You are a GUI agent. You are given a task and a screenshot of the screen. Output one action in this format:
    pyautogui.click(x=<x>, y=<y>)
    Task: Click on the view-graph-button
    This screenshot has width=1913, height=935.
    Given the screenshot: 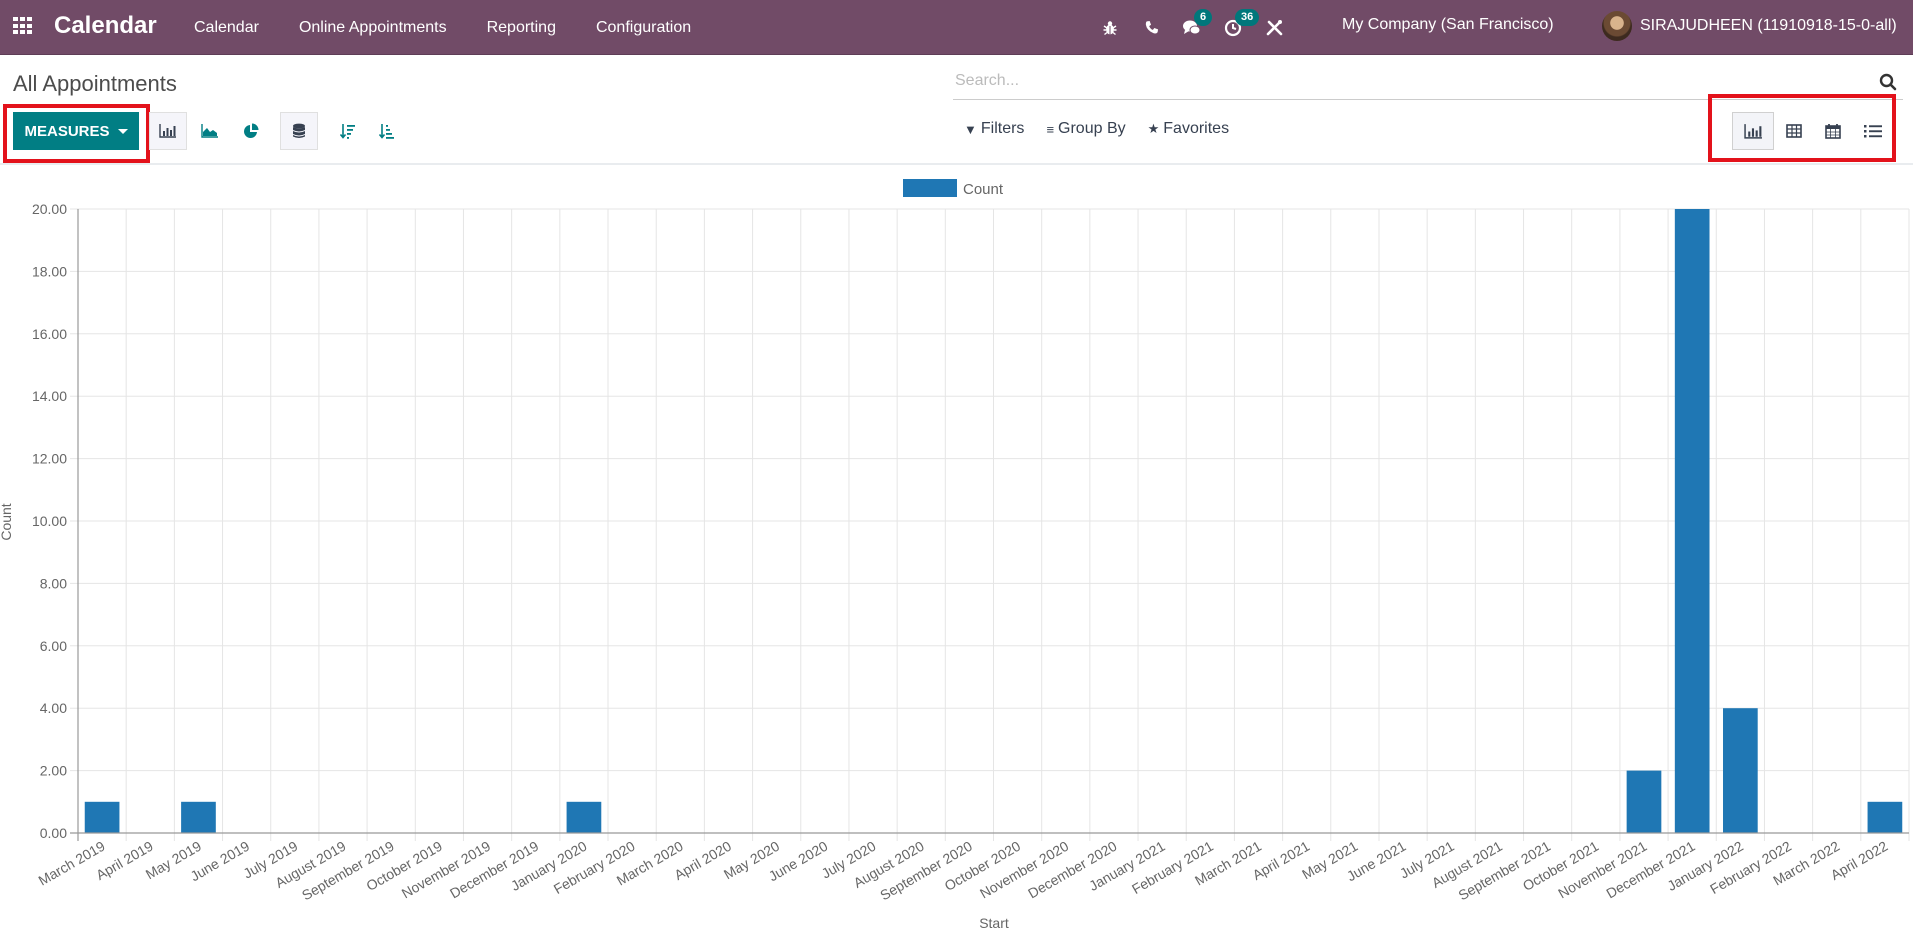 What is the action you would take?
    pyautogui.click(x=1753, y=131)
    